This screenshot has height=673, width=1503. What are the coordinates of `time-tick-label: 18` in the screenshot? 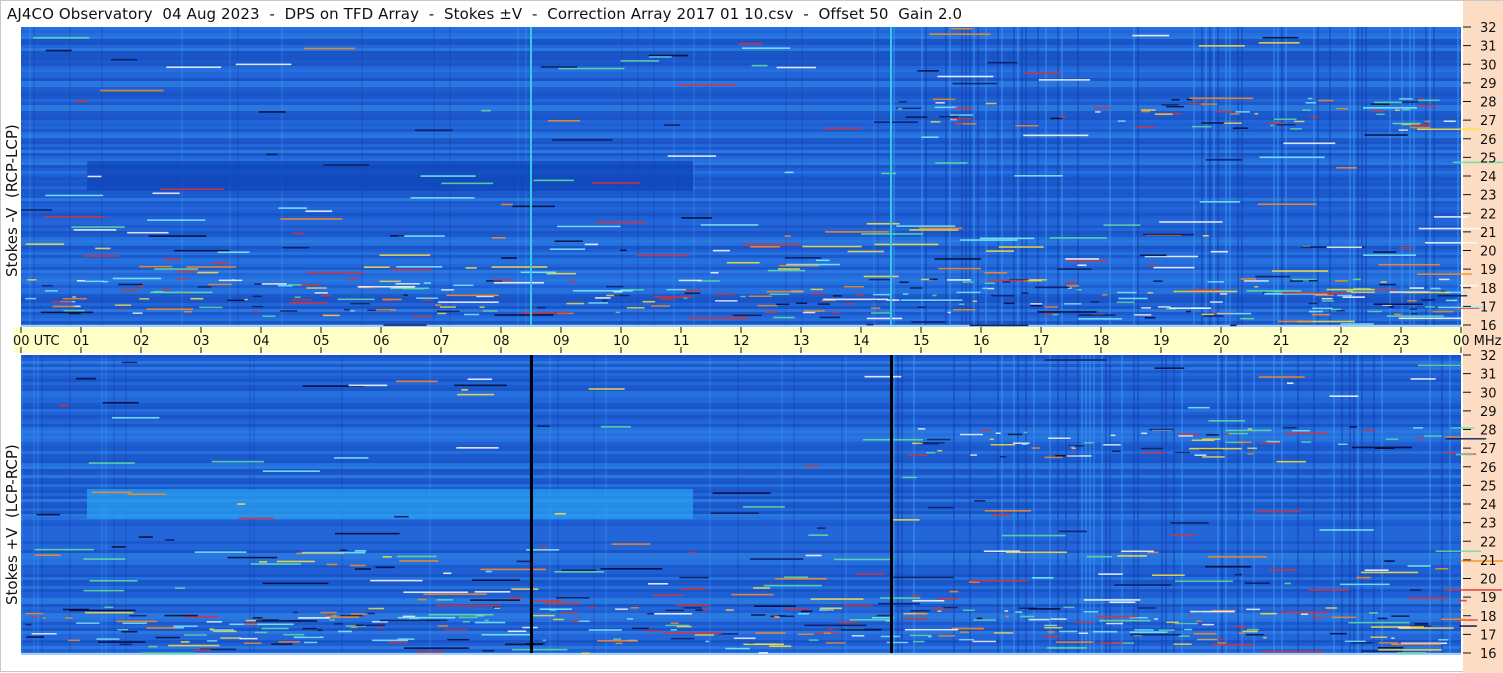 It's located at (1101, 341).